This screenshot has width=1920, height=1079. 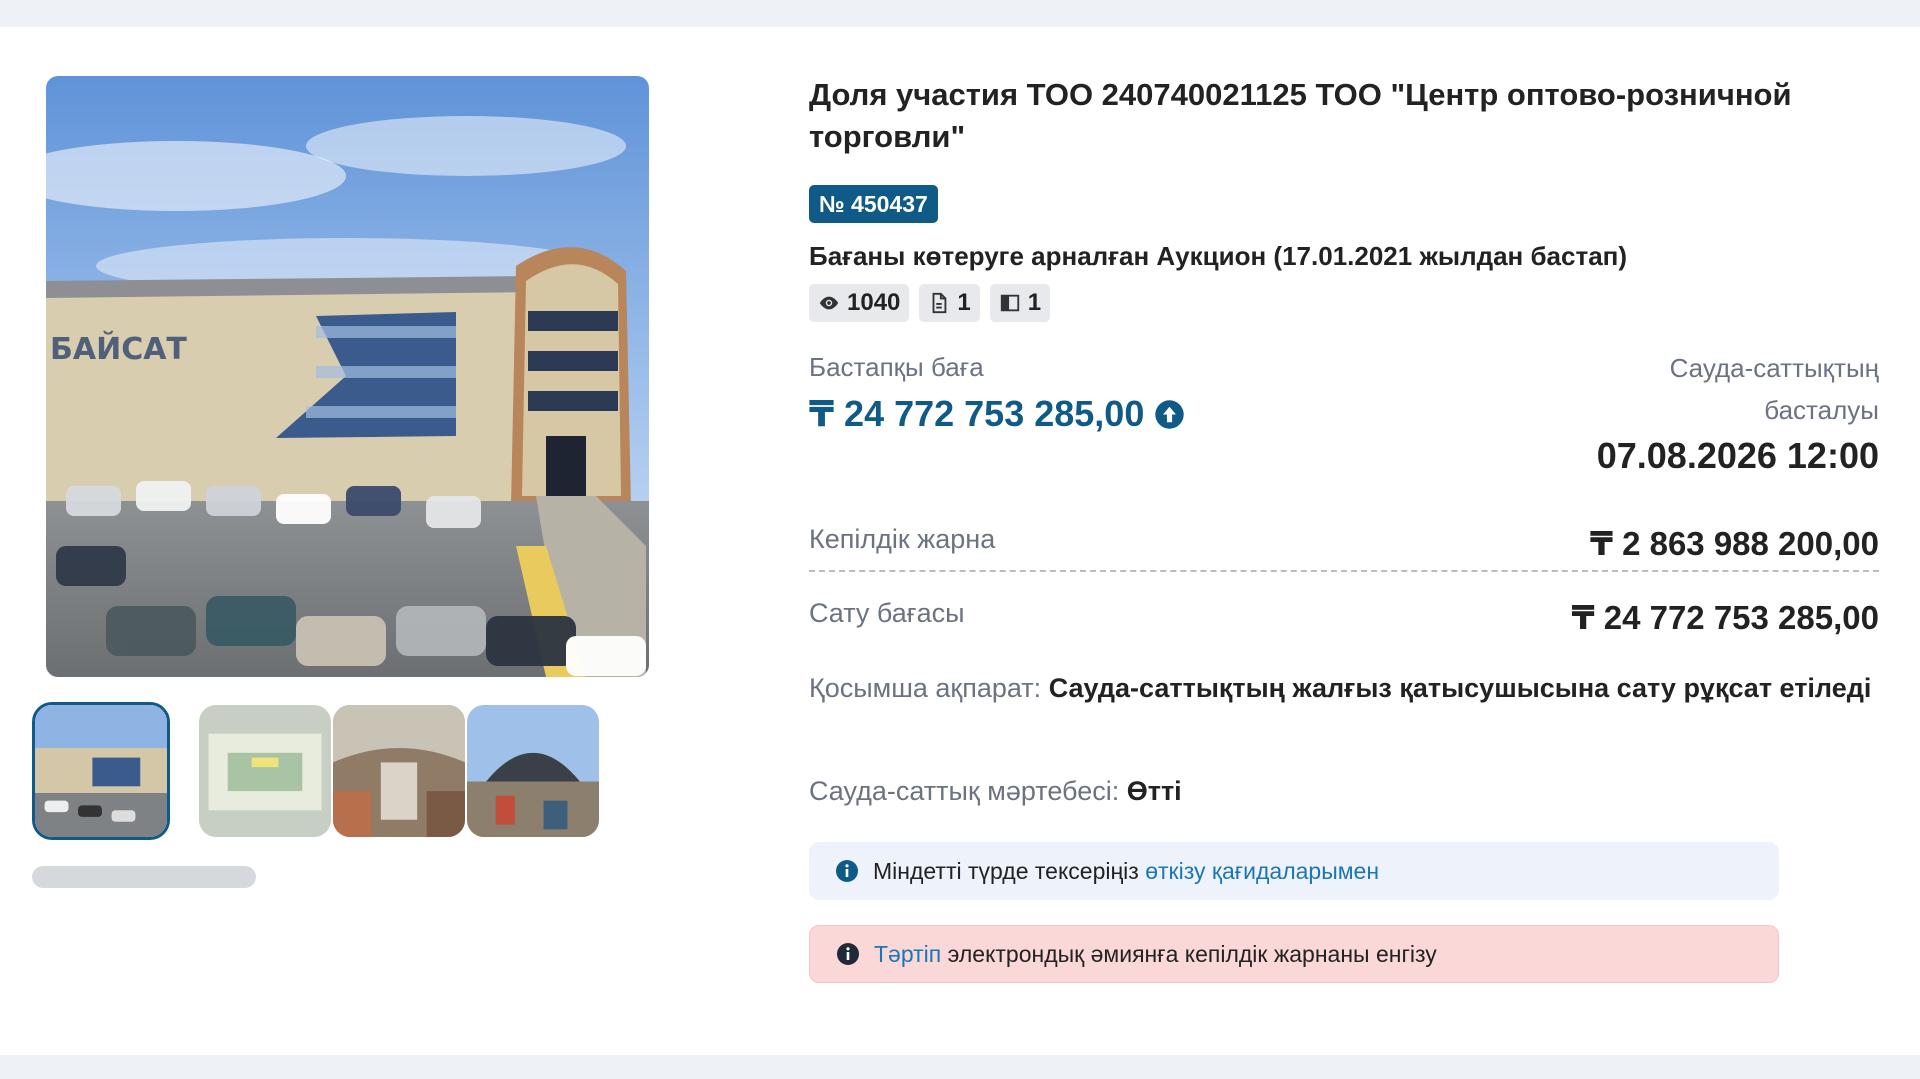 What do you see at coordinates (1774, 389) in the screenshot?
I see `trade-start-label: Сауда-саттықтың басталуы` at bounding box center [1774, 389].